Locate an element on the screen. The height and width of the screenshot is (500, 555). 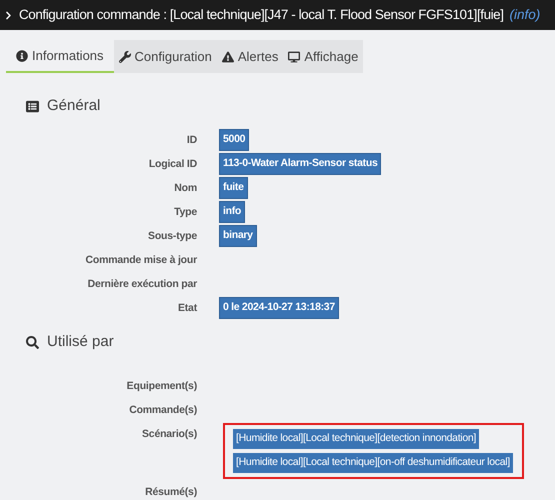
value-tag: info is located at coordinates (232, 212).